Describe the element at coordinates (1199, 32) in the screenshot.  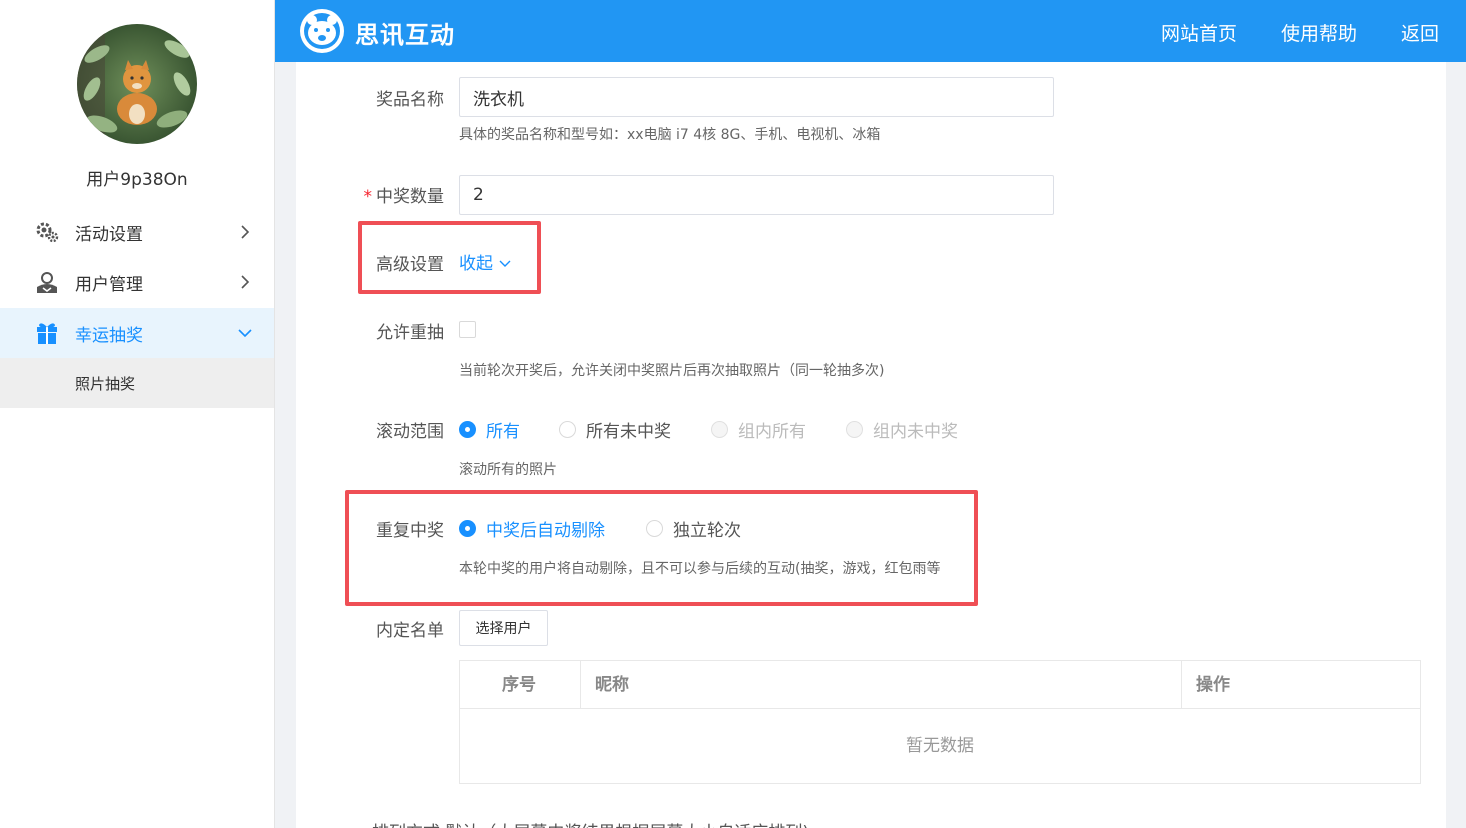
I see `home-link: 网站首页` at that location.